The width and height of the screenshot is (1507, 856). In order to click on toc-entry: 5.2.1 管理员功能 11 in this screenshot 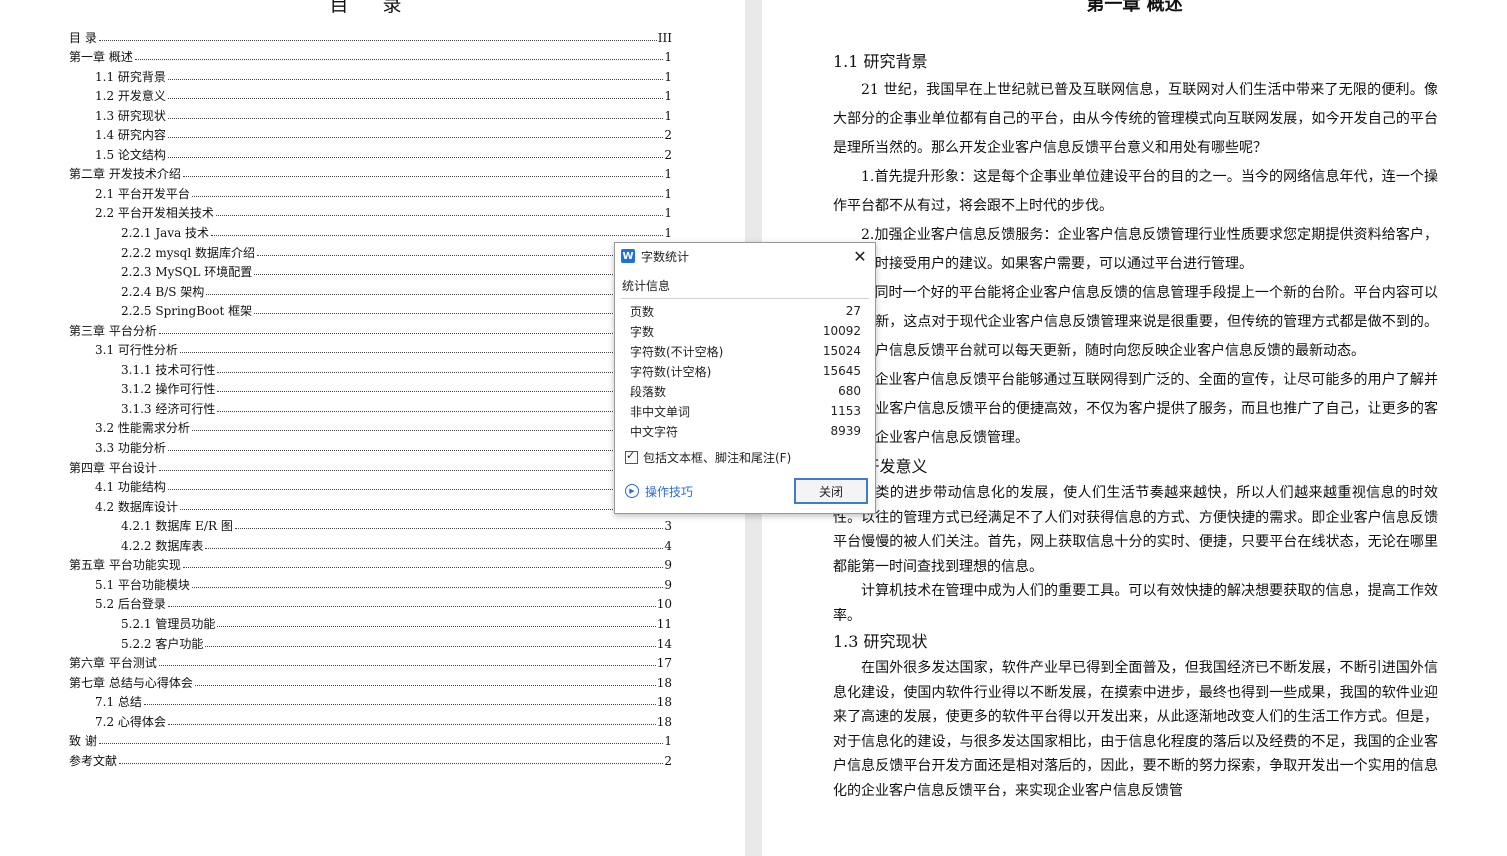, I will do `click(370, 621)`.